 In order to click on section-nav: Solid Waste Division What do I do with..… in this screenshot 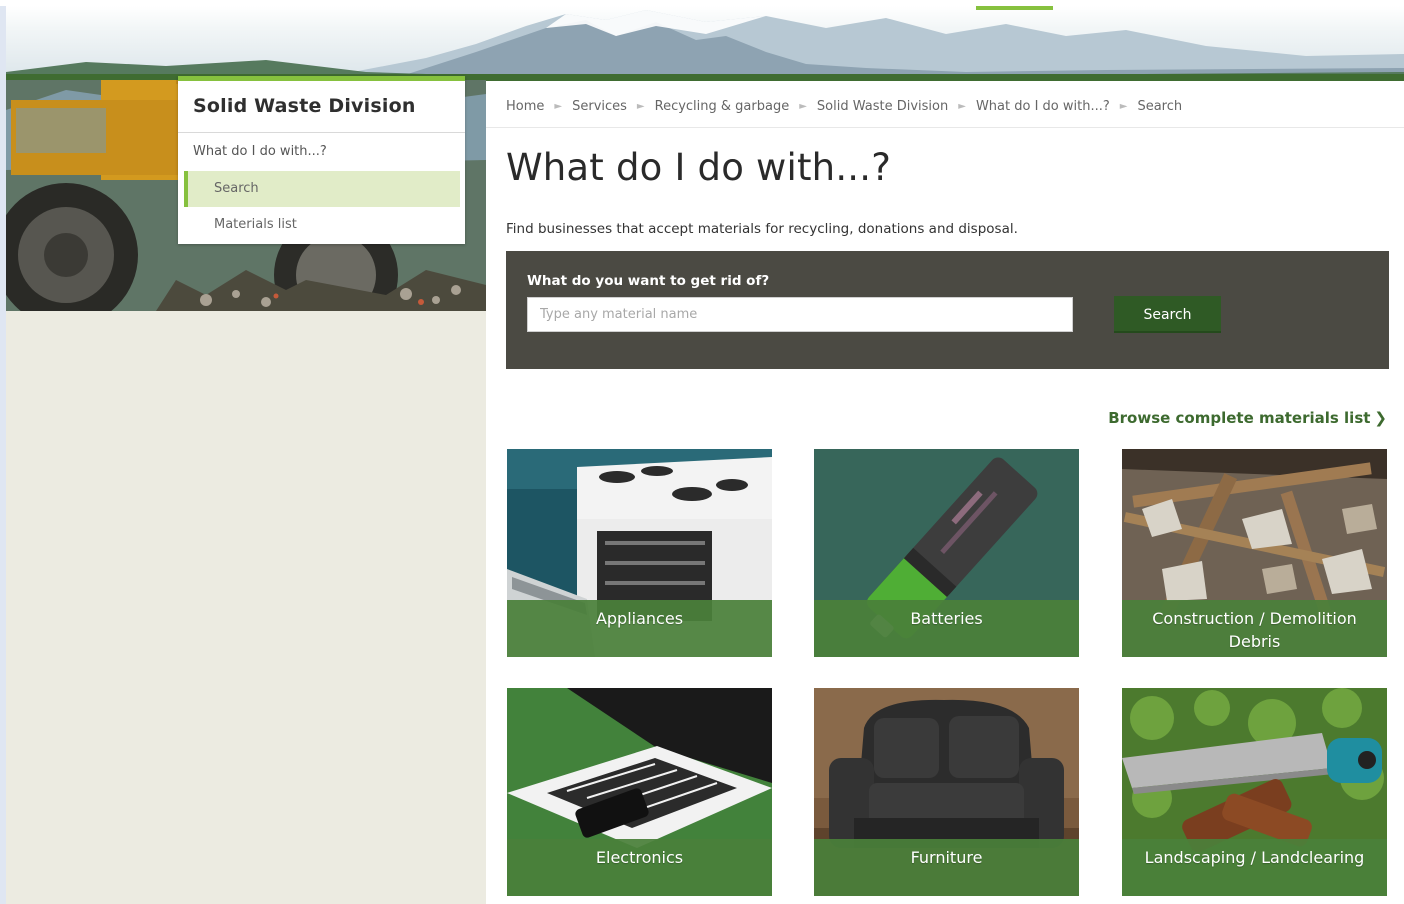, I will do `click(321, 160)`.